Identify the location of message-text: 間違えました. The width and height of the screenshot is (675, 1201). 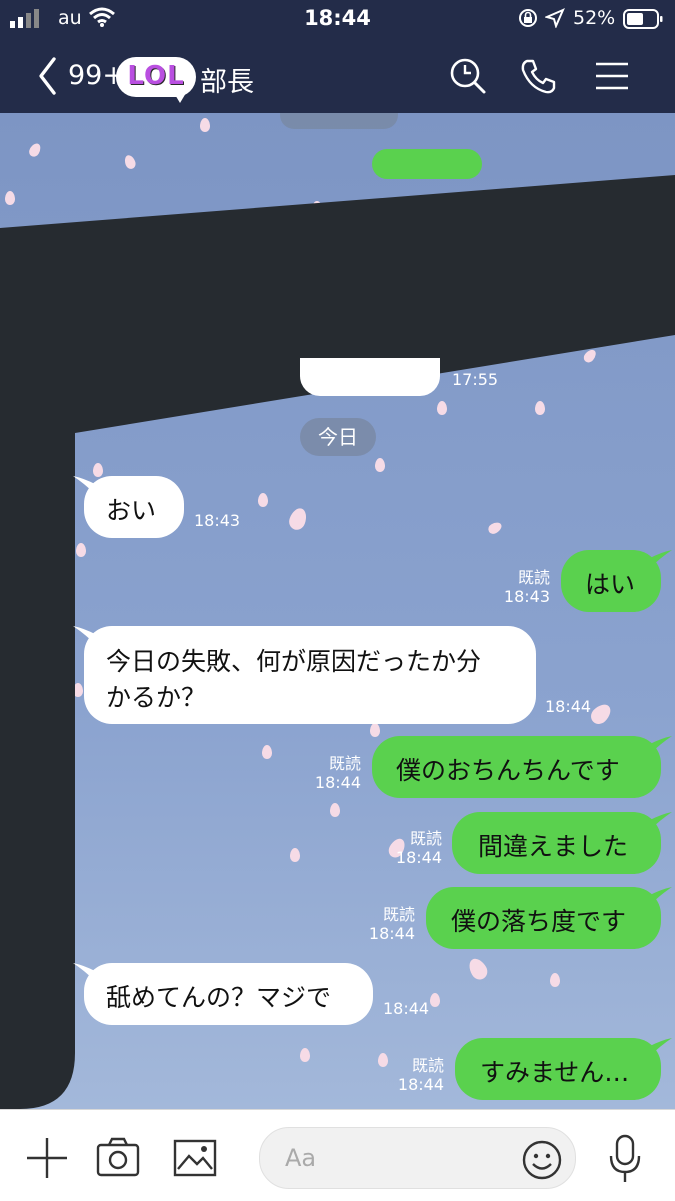
(553, 846).